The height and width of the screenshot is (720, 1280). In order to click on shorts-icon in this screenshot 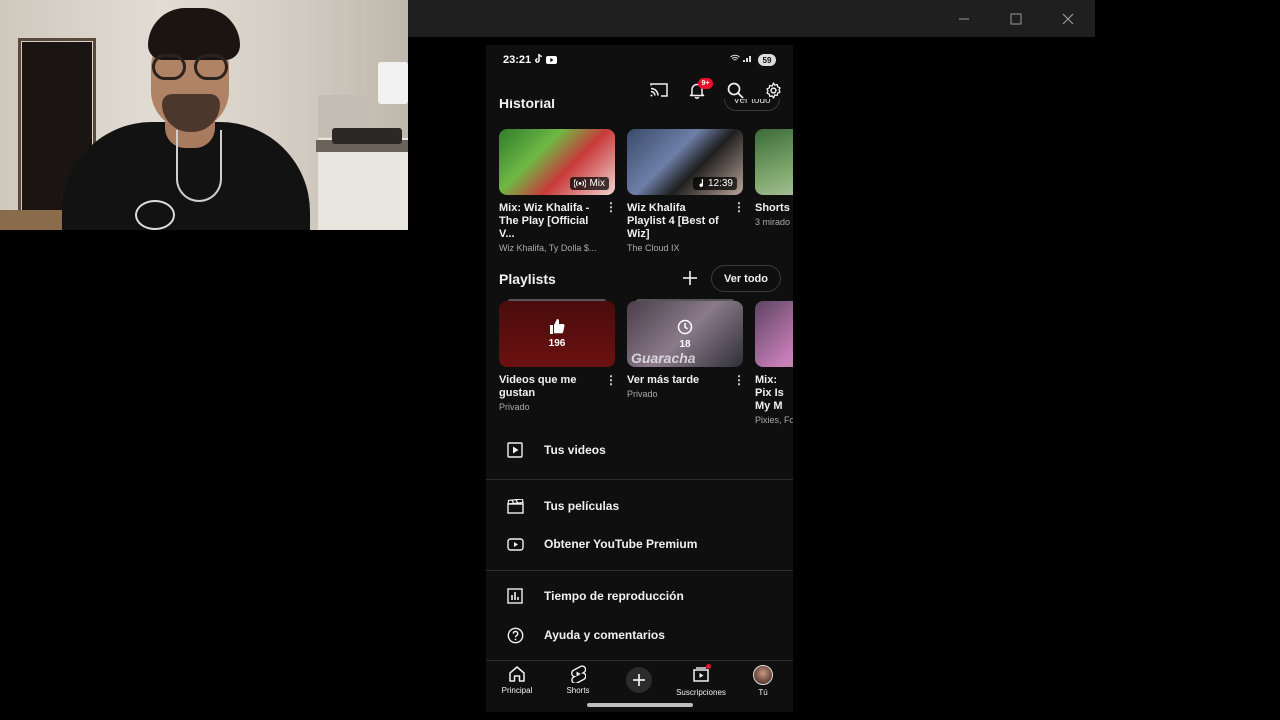, I will do `click(578, 674)`.